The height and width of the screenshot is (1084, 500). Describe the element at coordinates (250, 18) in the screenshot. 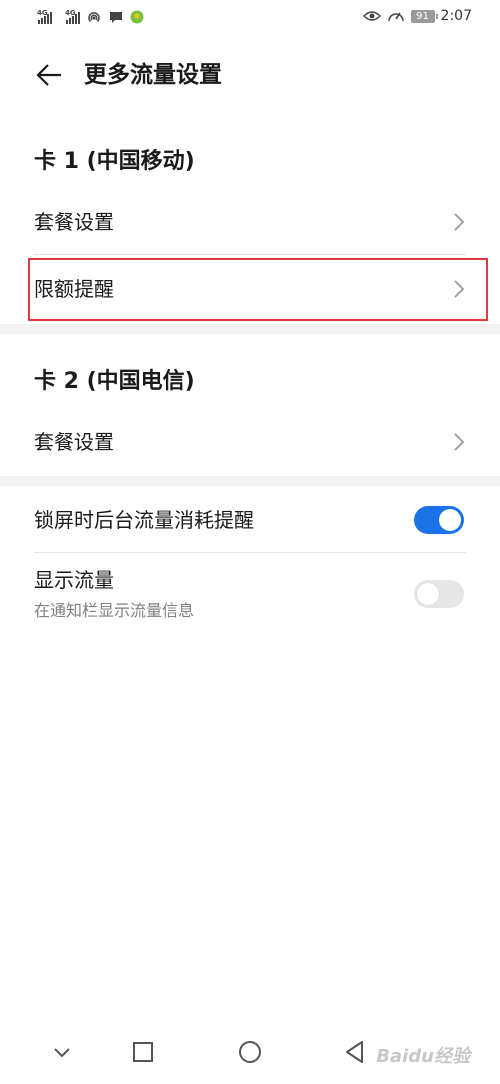

I see `status-bar: 4G 4G 91 2:07` at that location.